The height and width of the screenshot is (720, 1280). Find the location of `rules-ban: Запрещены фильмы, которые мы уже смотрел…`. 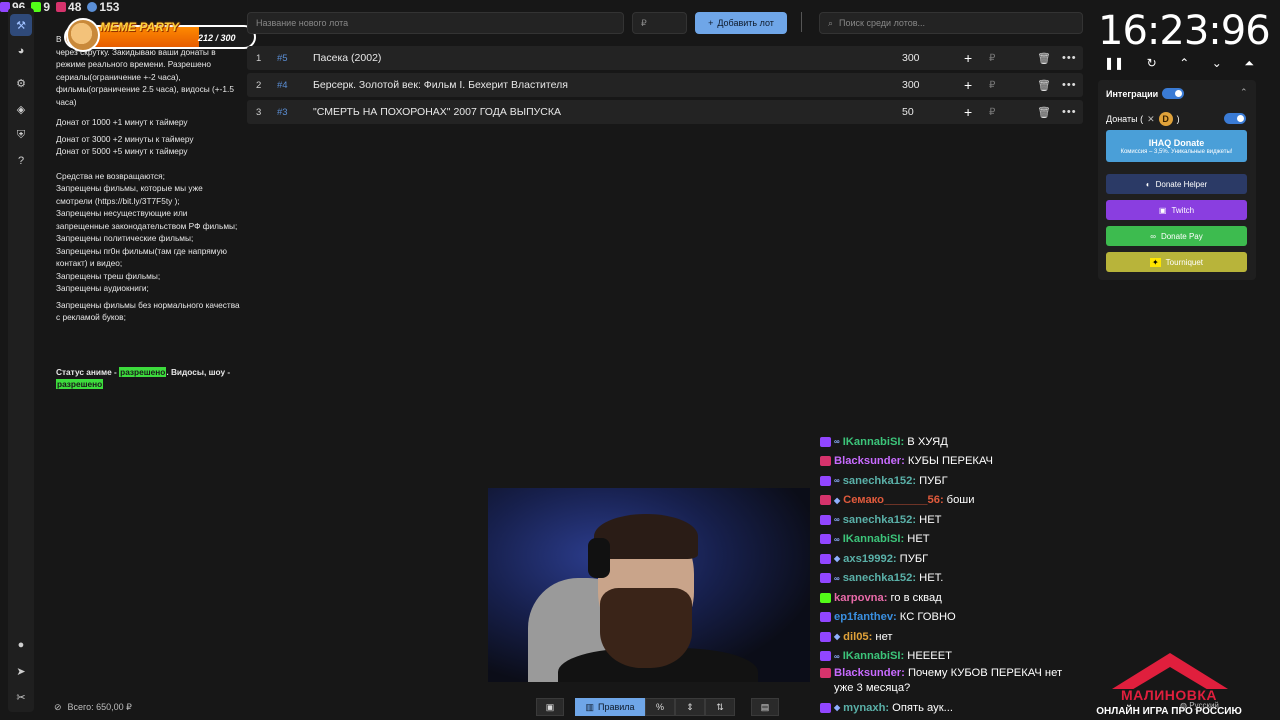

rules-ban: Запрещены фильмы, которые мы уже смотрел… is located at coordinates (129, 194).